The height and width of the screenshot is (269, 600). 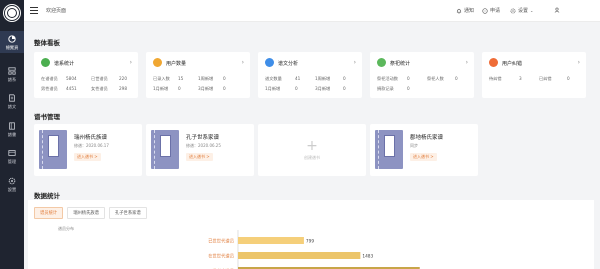 I want to click on card-title: 谱系统计, so click(x=64, y=64).